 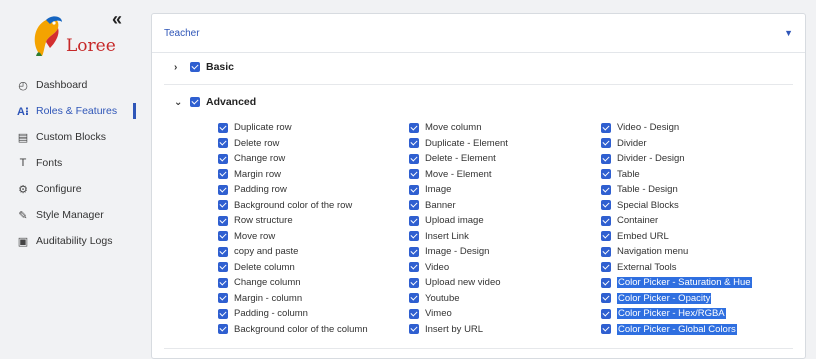 What do you see at coordinates (701, 268) in the screenshot?
I see `feature-item: External Tools` at bounding box center [701, 268].